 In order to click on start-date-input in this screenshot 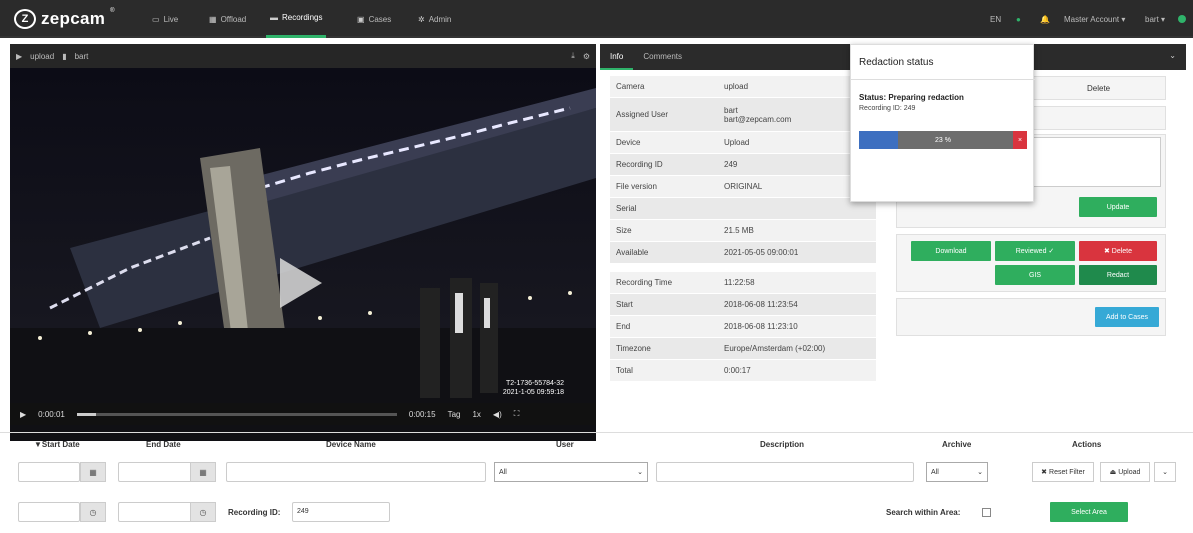, I will do `click(49, 472)`.